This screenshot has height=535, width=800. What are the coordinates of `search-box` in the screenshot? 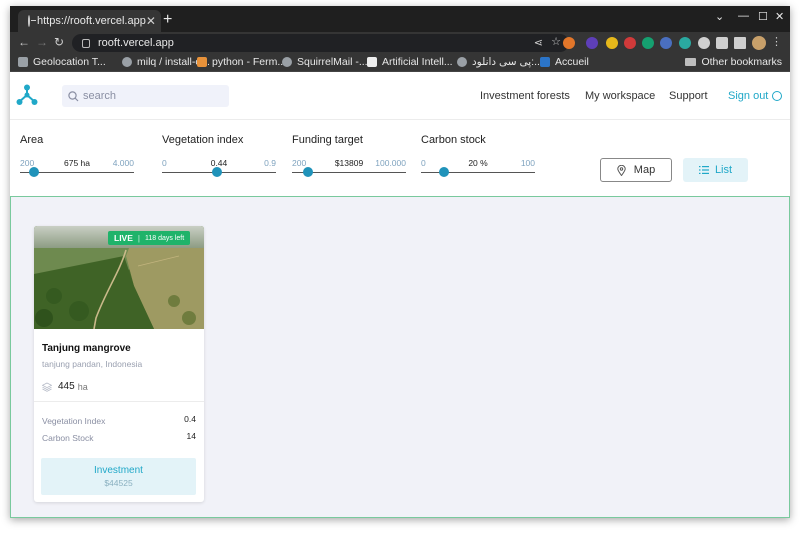 It's located at (145, 96).